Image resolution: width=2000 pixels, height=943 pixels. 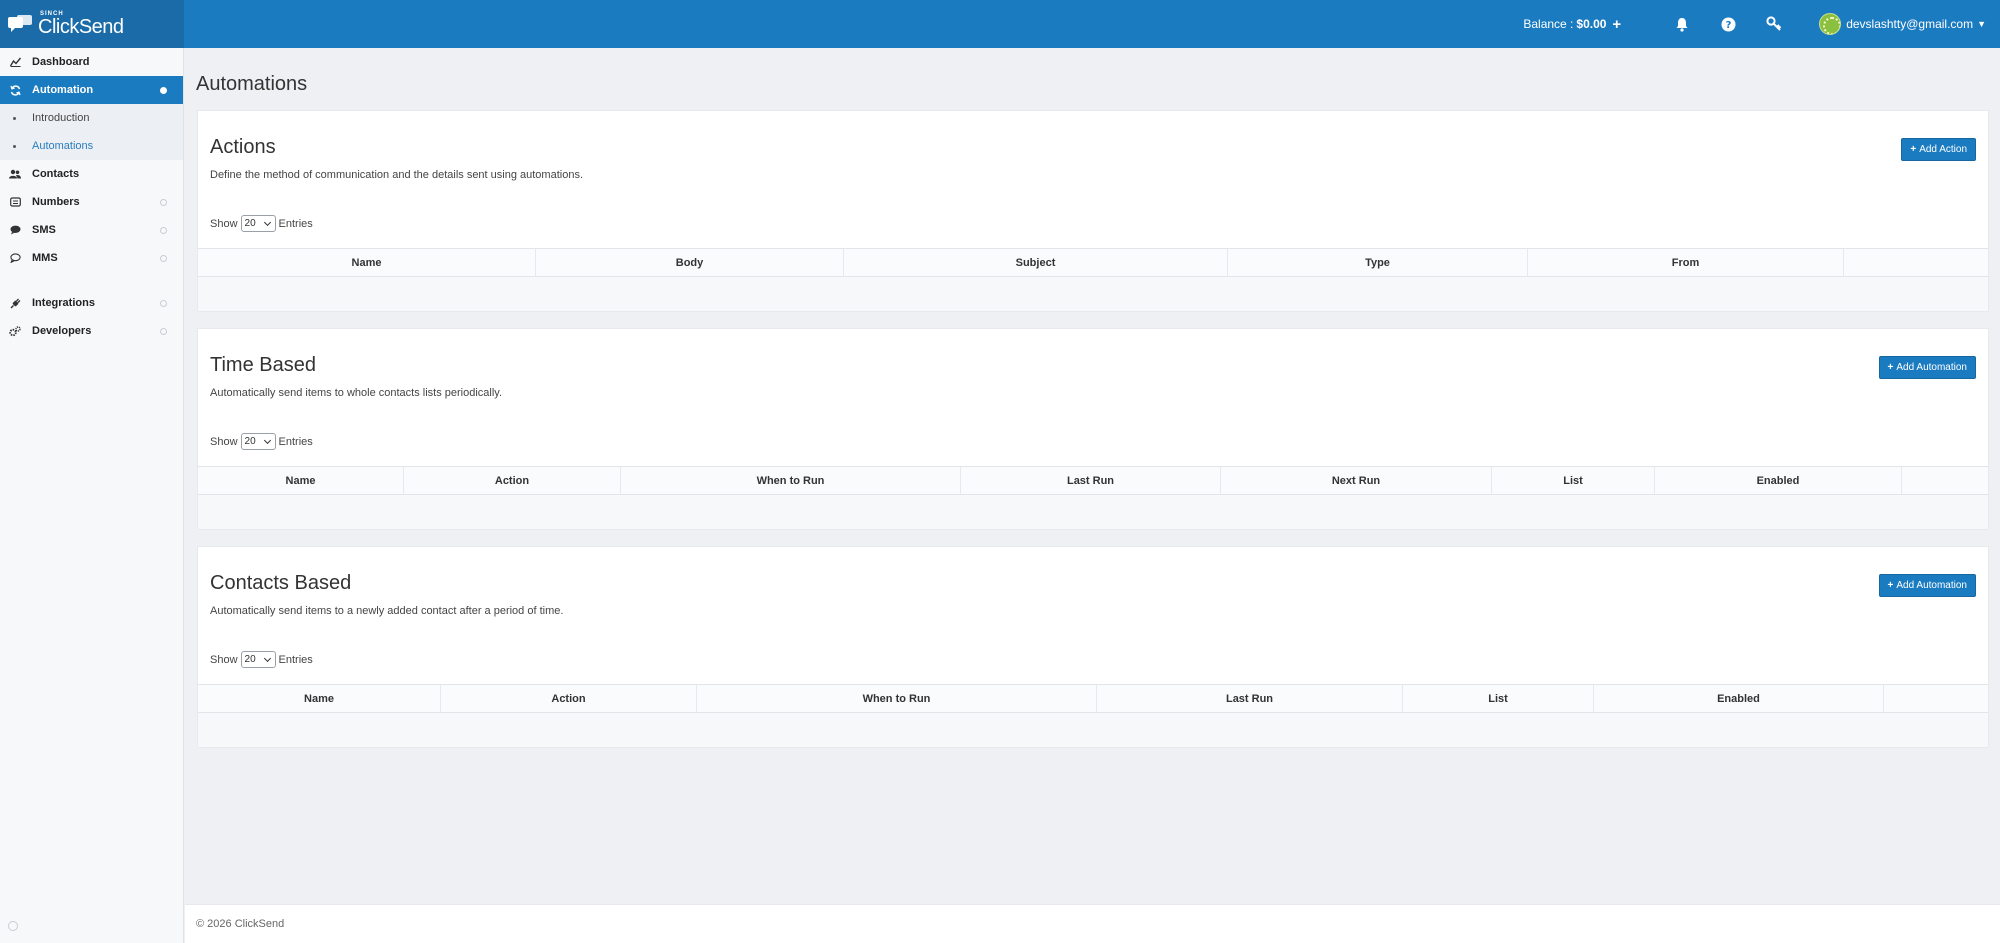 I want to click on plug-icon, so click(x=15, y=303).